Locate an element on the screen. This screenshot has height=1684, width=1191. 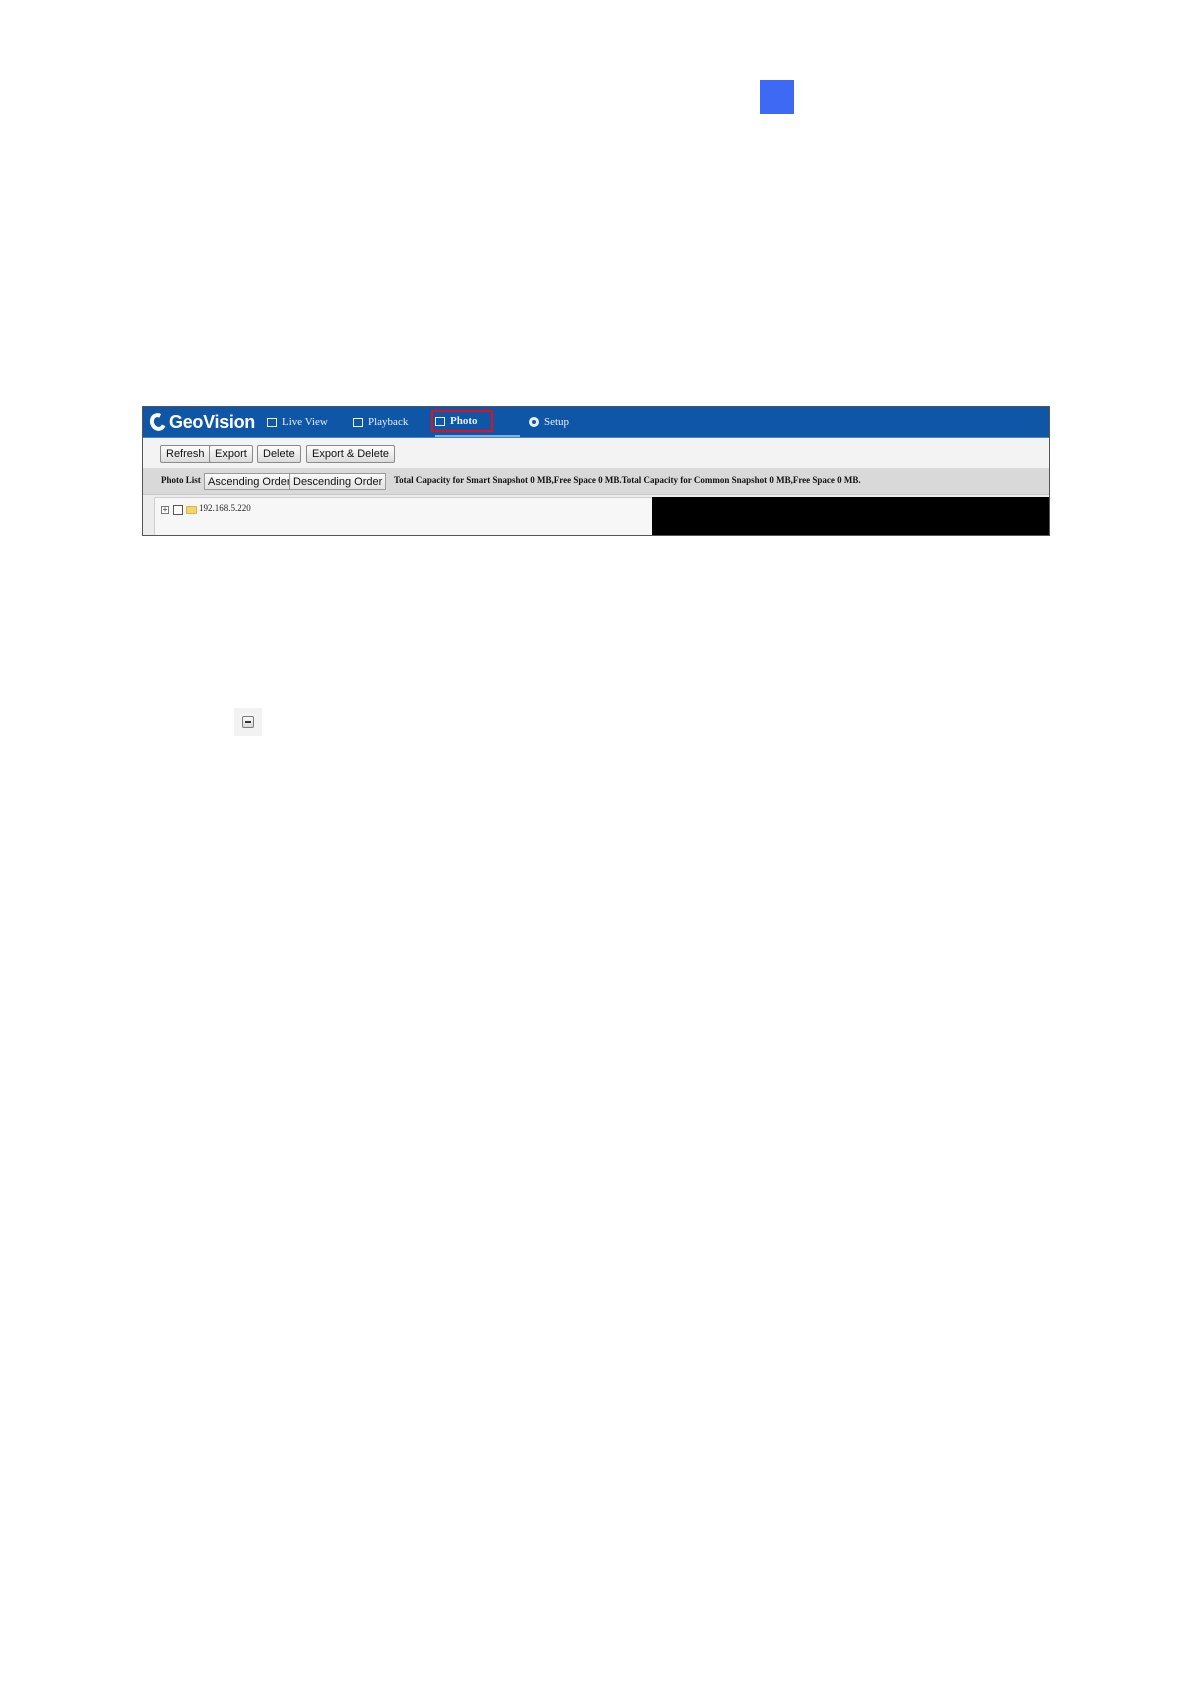
export-delete-button: Export & Delete is located at coordinates (351, 454).